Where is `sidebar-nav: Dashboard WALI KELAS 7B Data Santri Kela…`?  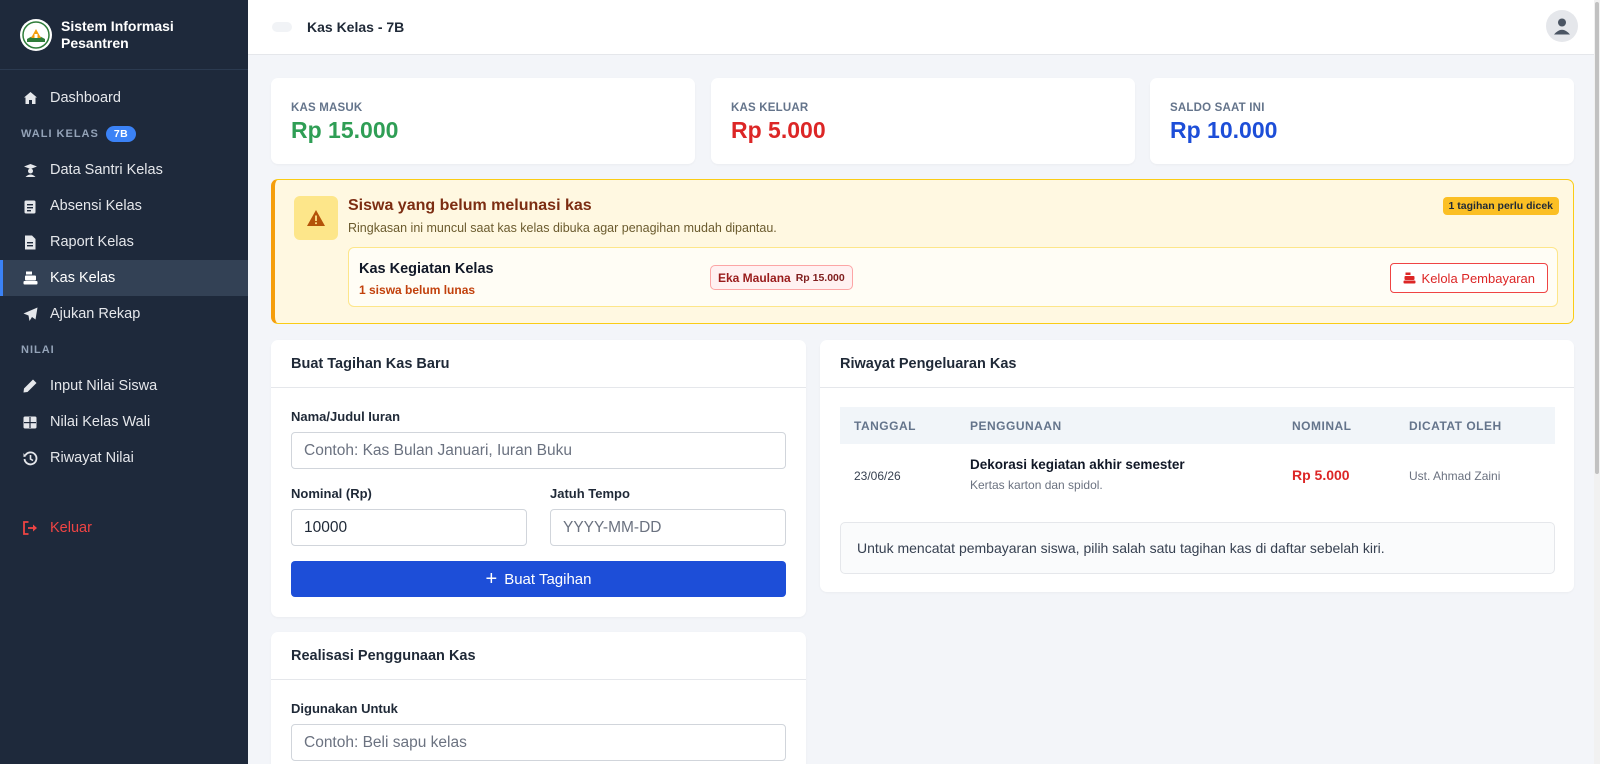 sidebar-nav: Dashboard WALI KELAS 7B Data Santri Kela… is located at coordinates (124, 308).